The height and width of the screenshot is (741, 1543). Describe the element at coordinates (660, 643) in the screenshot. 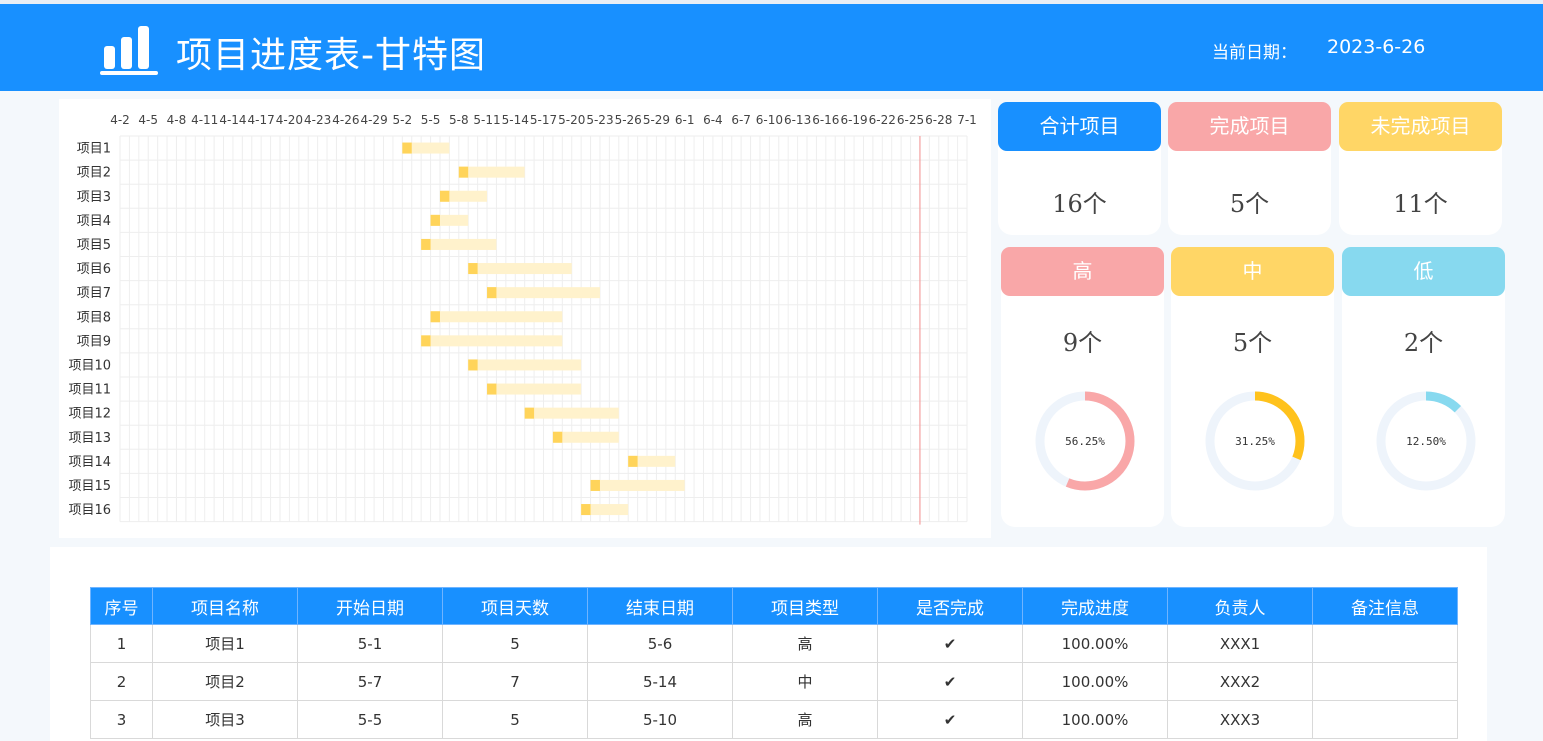

I see `table-cell: 5-6` at that location.